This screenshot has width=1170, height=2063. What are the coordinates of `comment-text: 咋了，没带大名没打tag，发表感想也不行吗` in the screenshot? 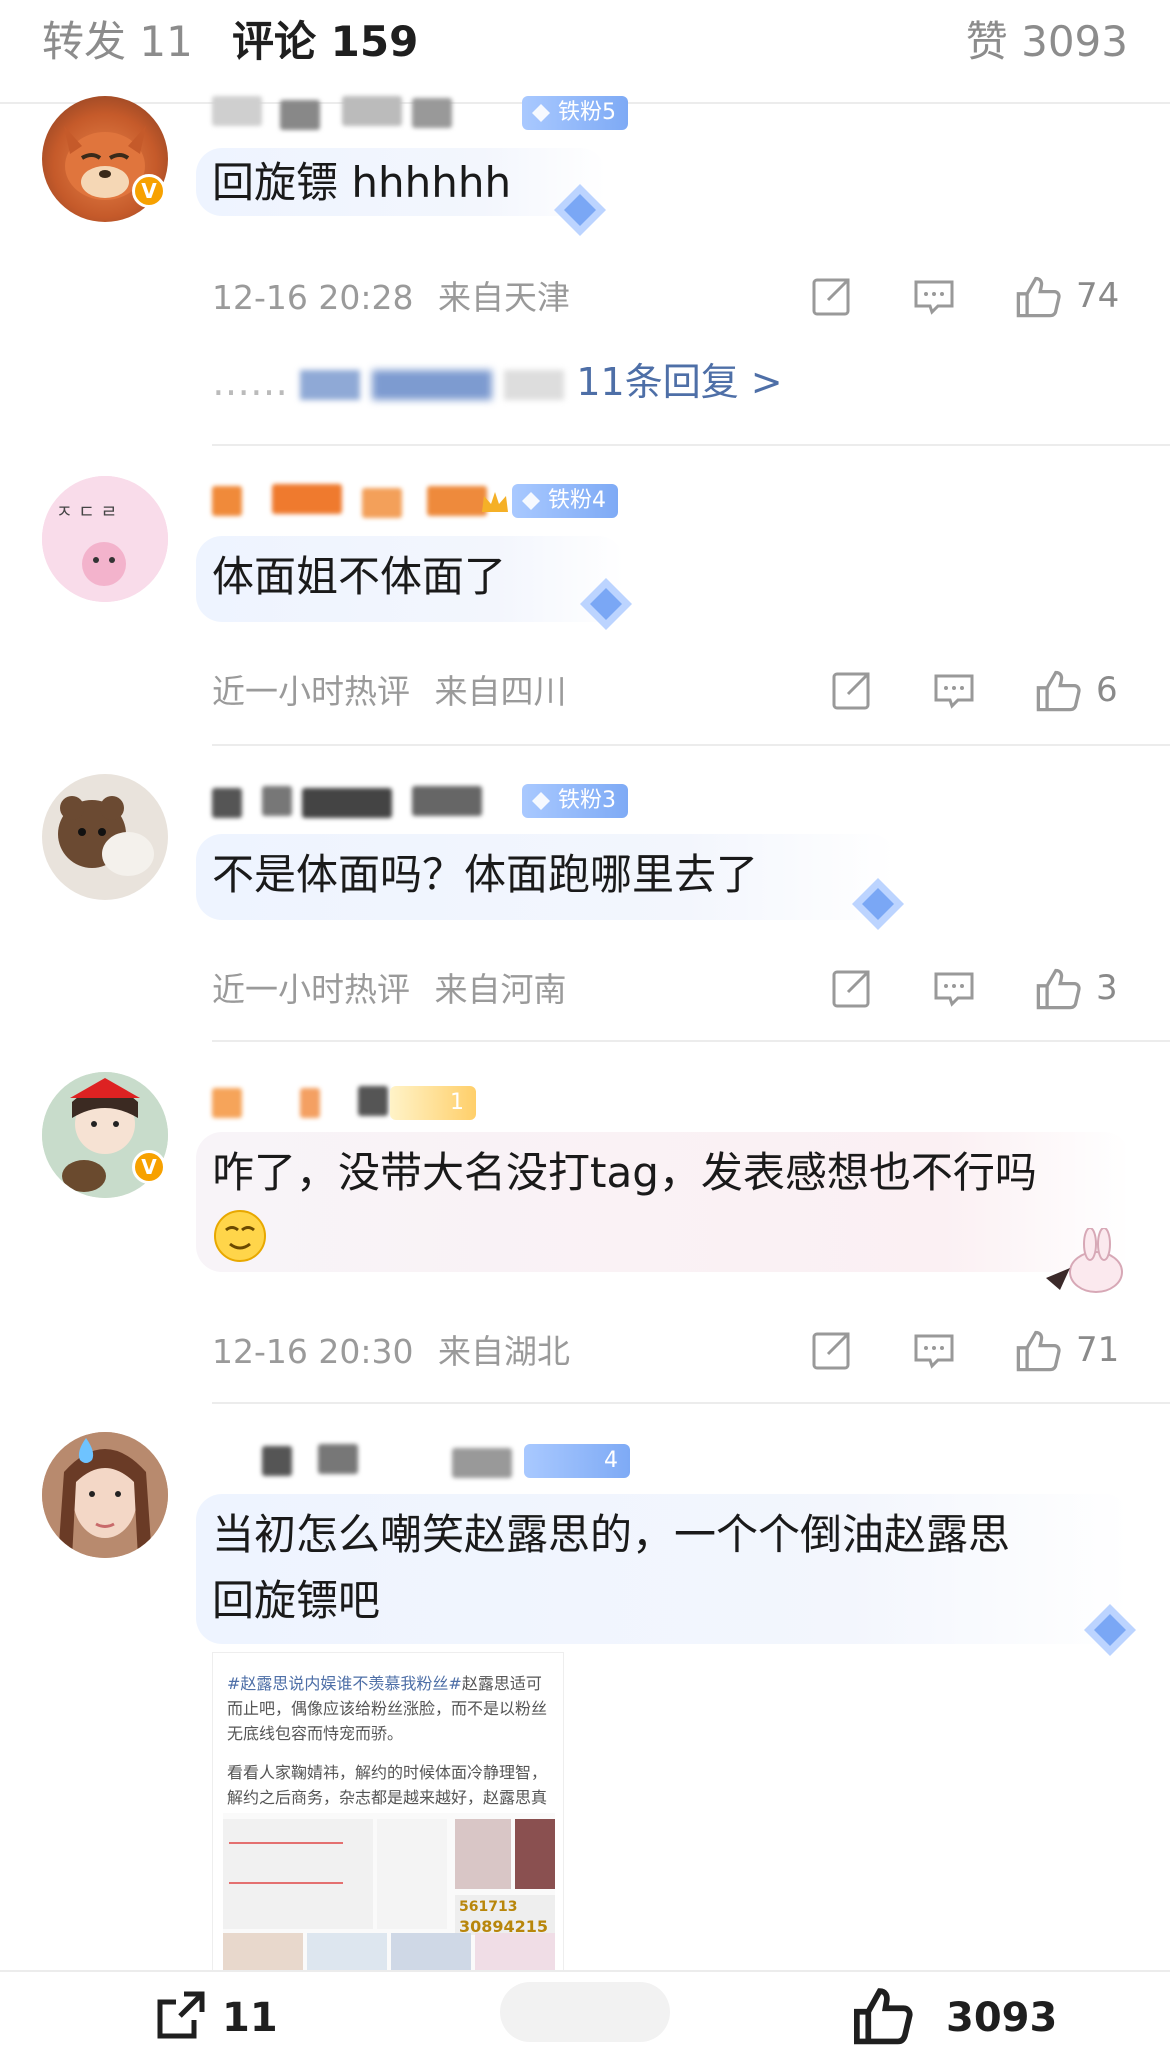 It's located at (624, 1172).